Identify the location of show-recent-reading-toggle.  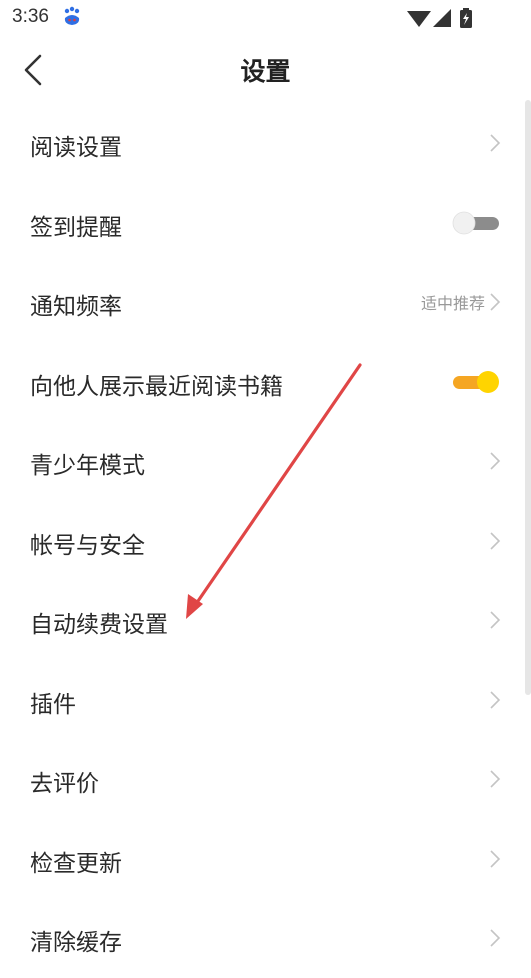
(476, 382).